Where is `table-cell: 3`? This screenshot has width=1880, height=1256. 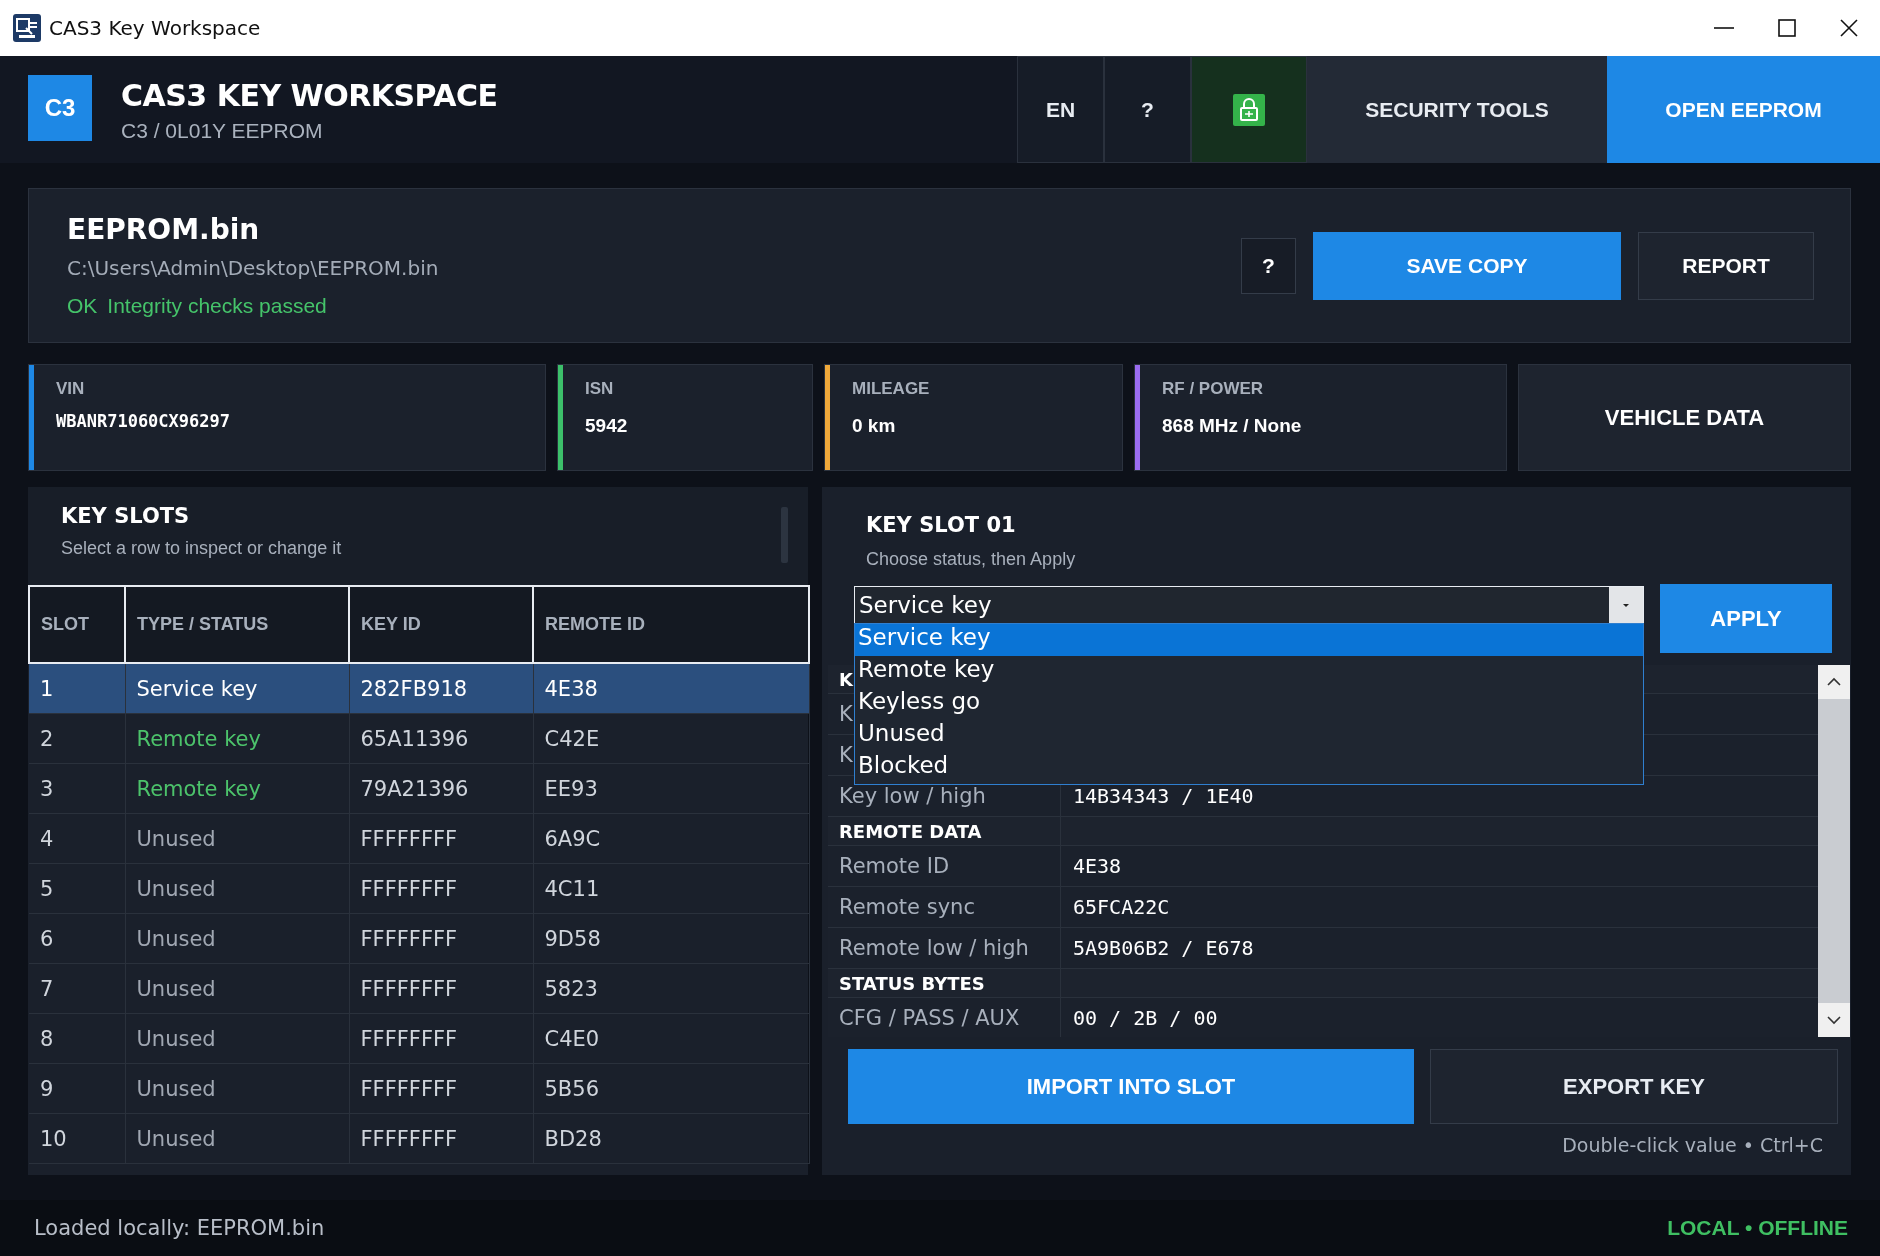
table-cell: 3 is located at coordinates (77, 788).